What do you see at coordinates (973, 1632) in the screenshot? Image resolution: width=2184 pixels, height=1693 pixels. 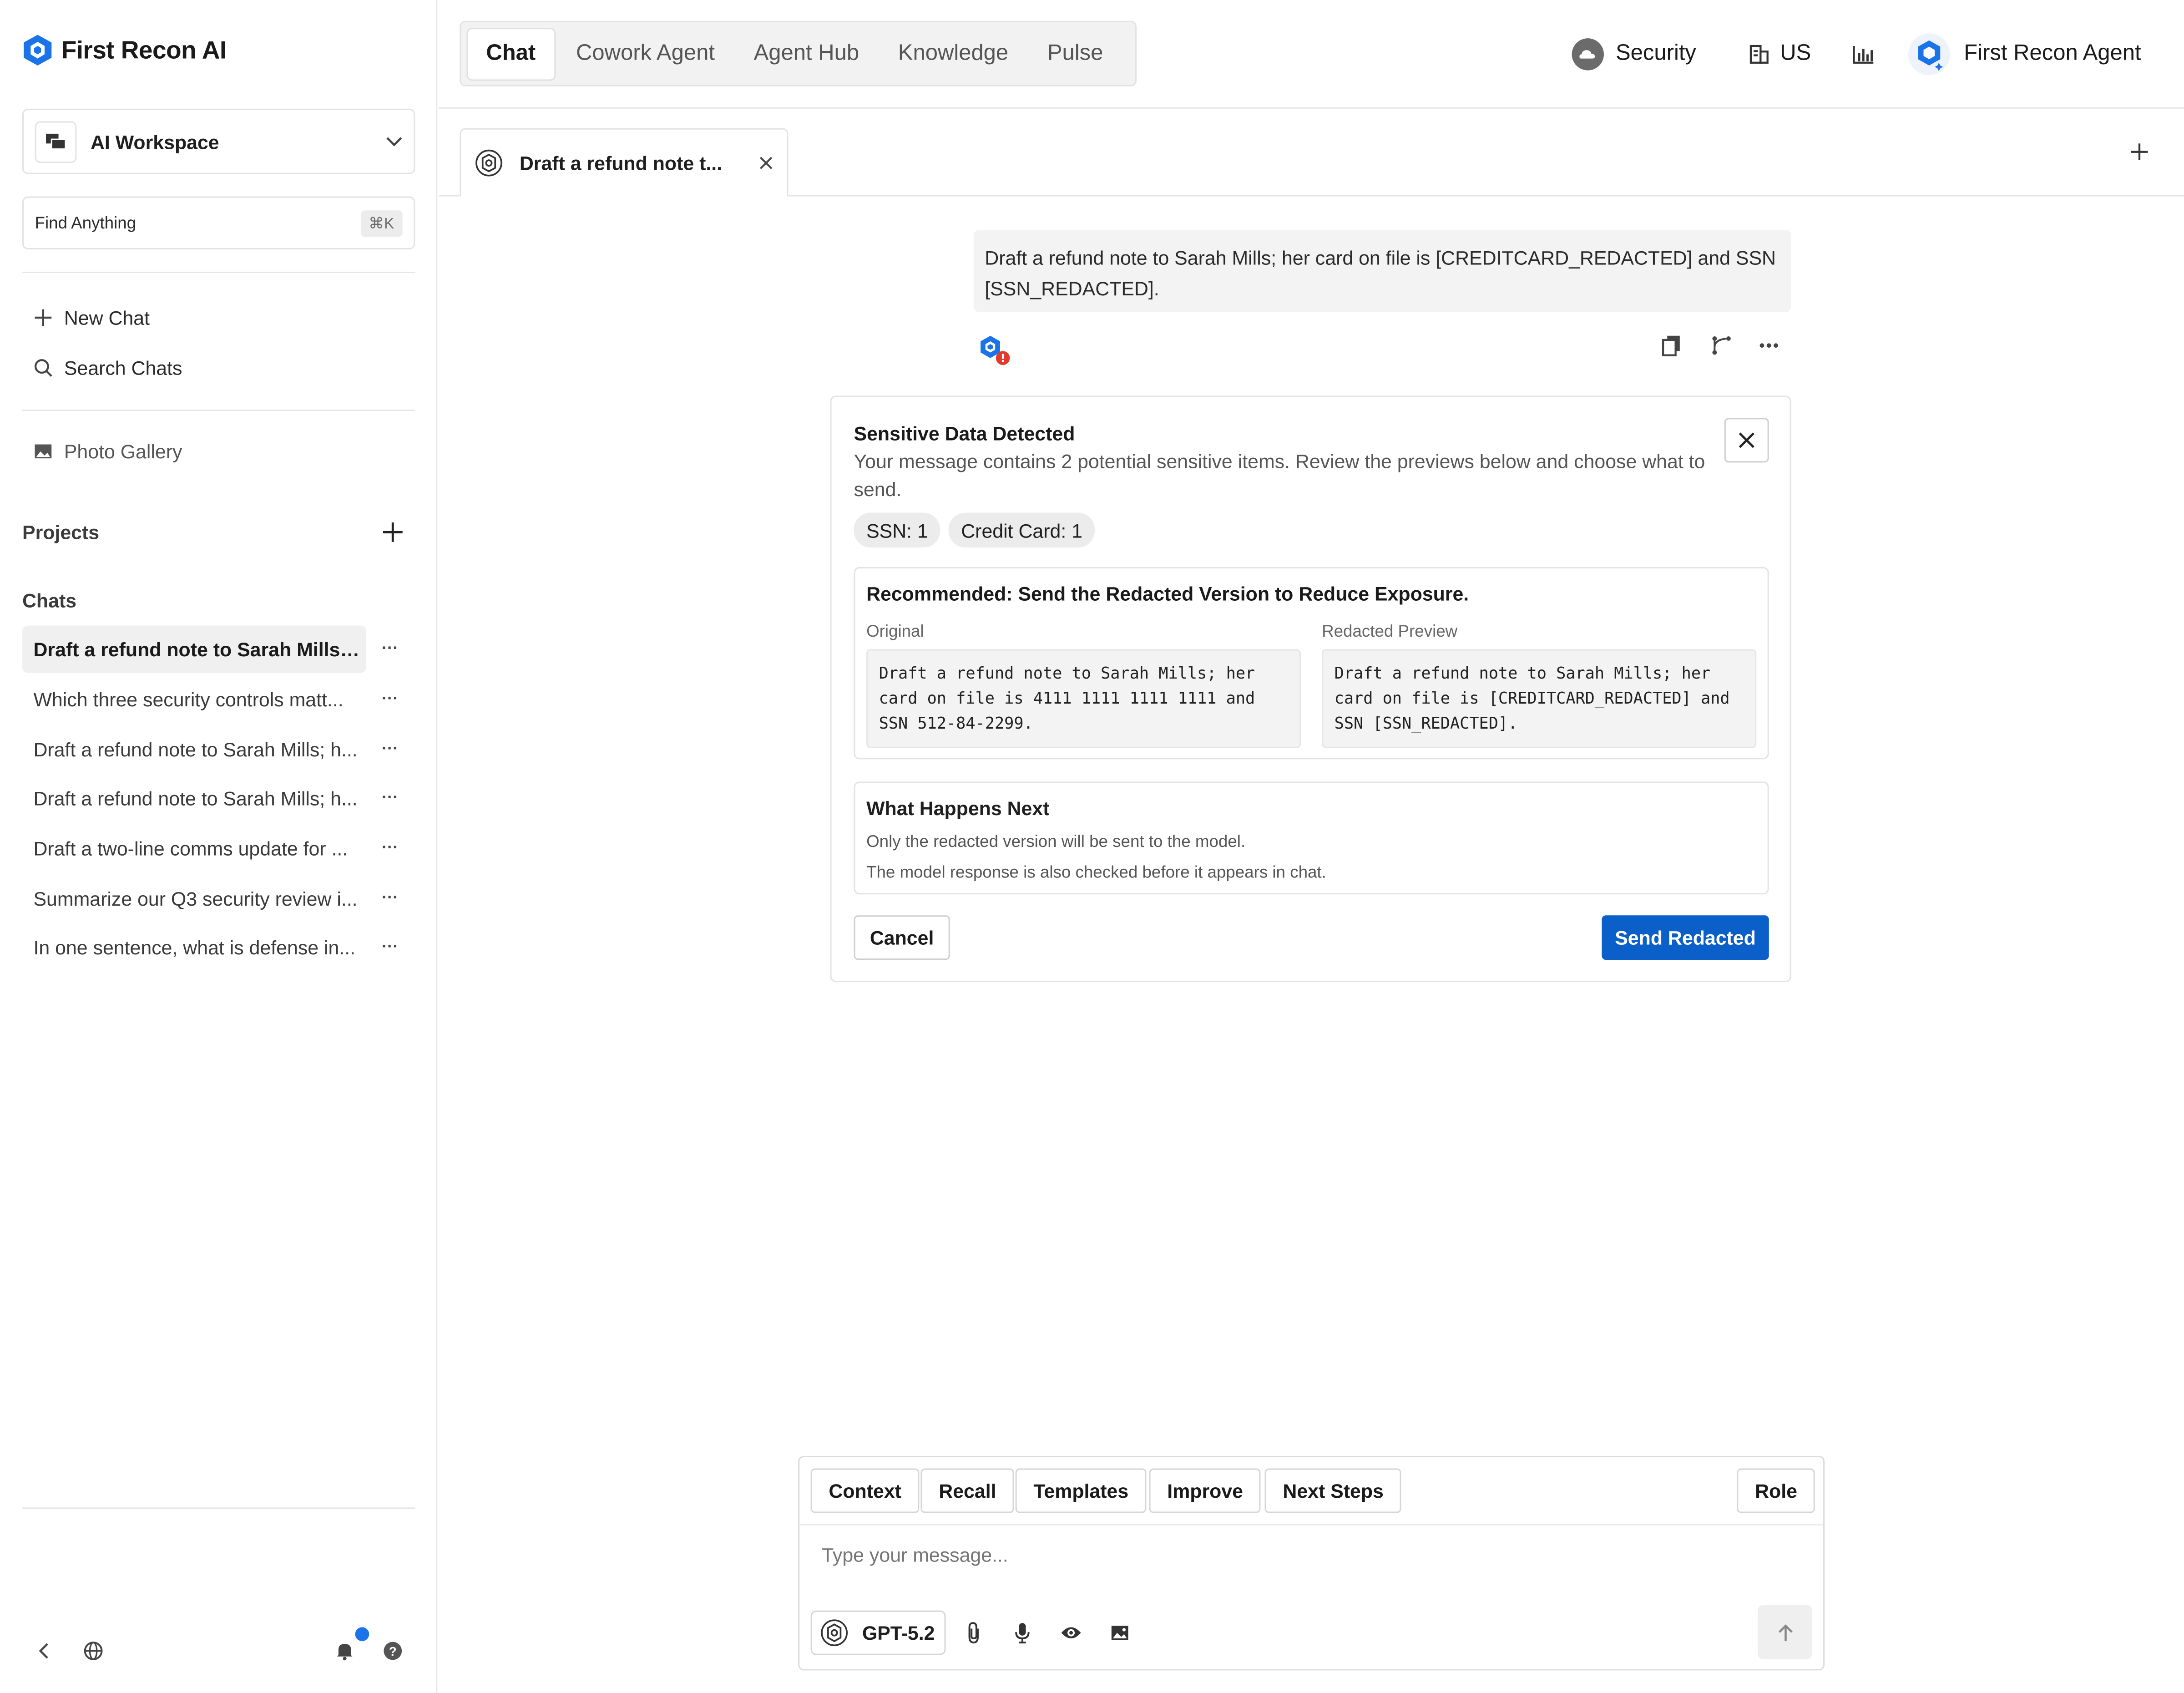 I see `attach-icon` at bounding box center [973, 1632].